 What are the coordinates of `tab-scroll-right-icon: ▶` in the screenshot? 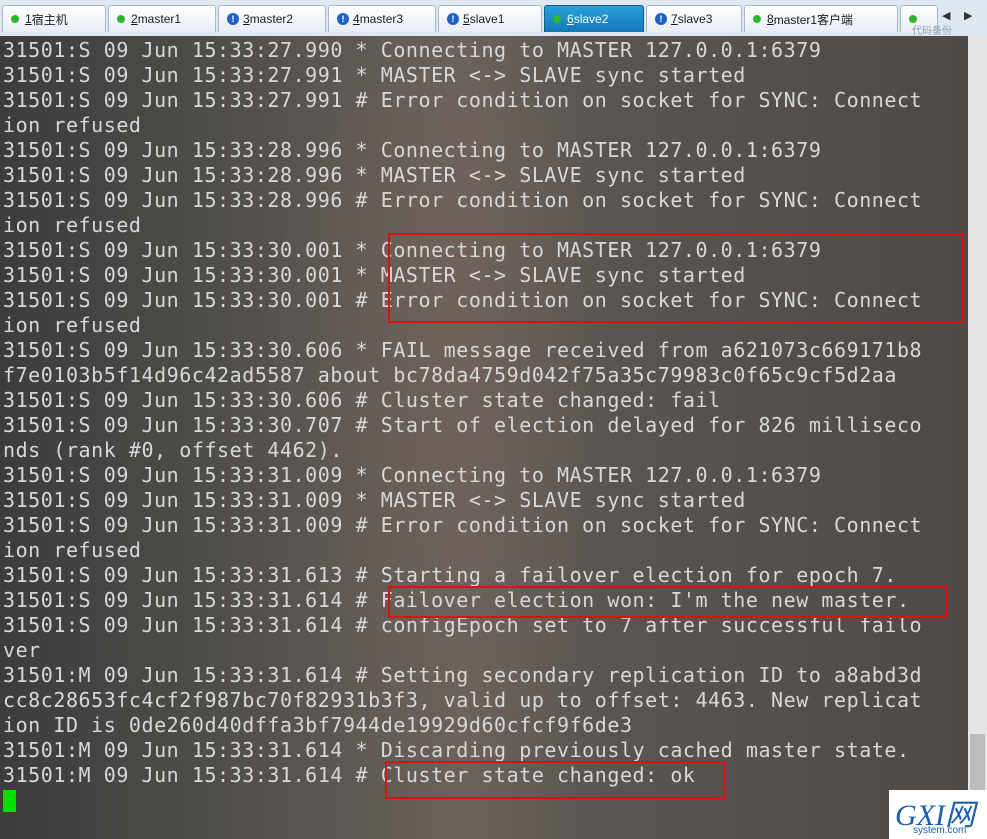 It's located at (968, 15).